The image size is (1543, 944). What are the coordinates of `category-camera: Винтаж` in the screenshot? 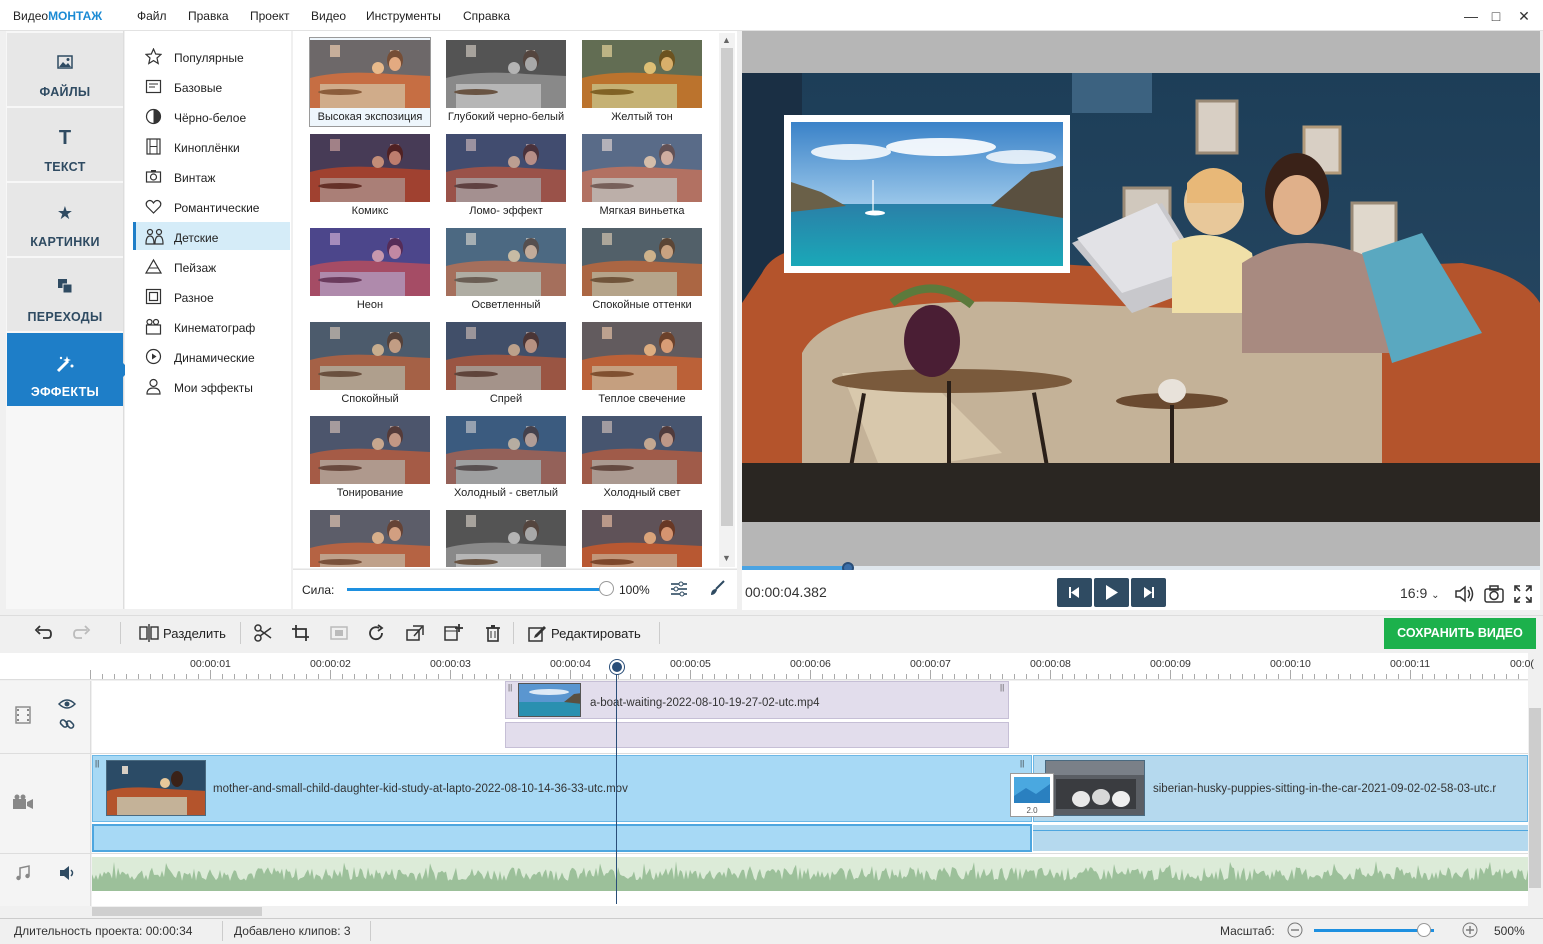 It's located at (211, 176).